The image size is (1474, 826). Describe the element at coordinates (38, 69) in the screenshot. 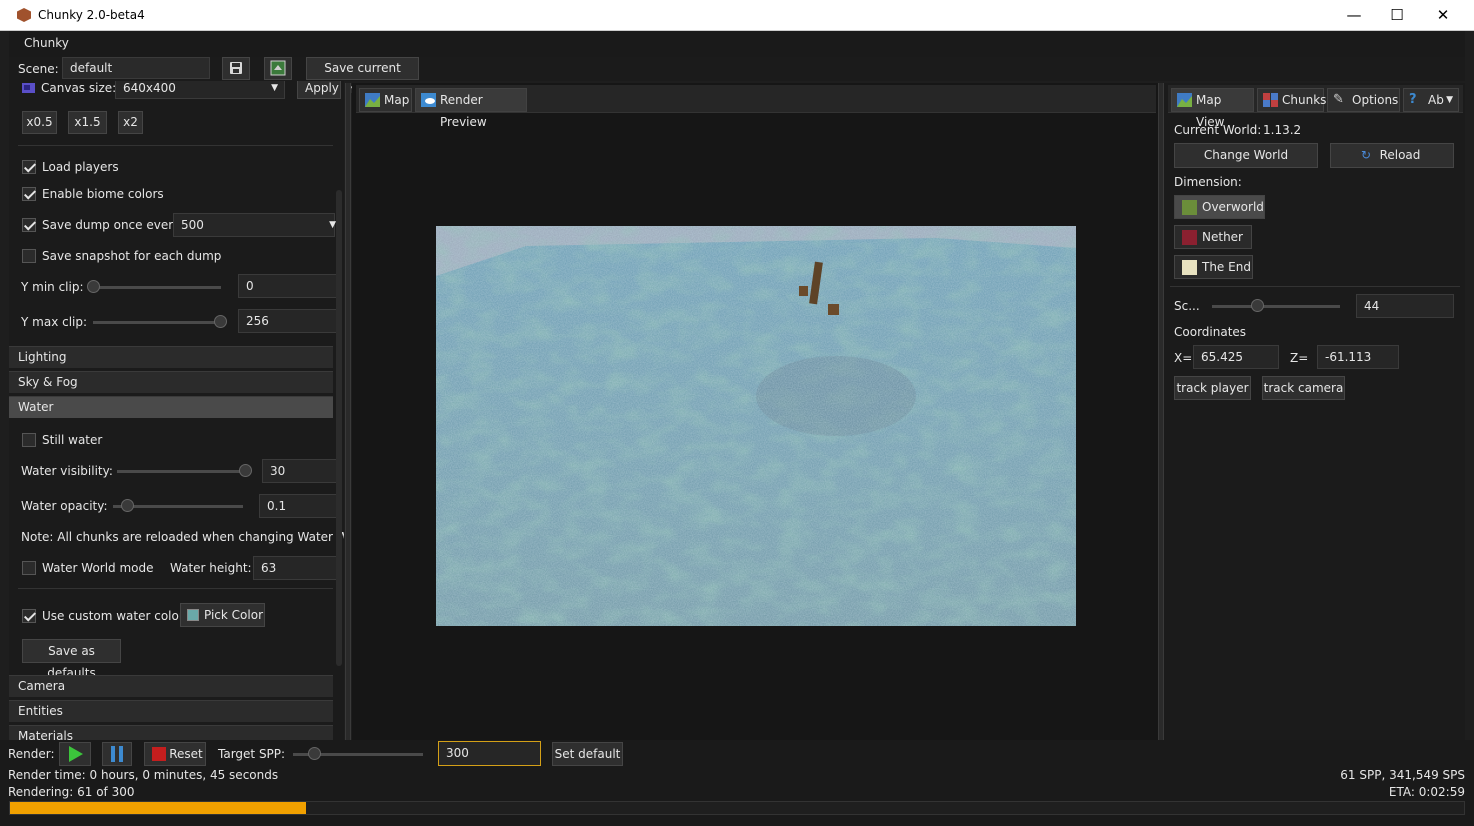

I see `scene-label: Scene:` at that location.